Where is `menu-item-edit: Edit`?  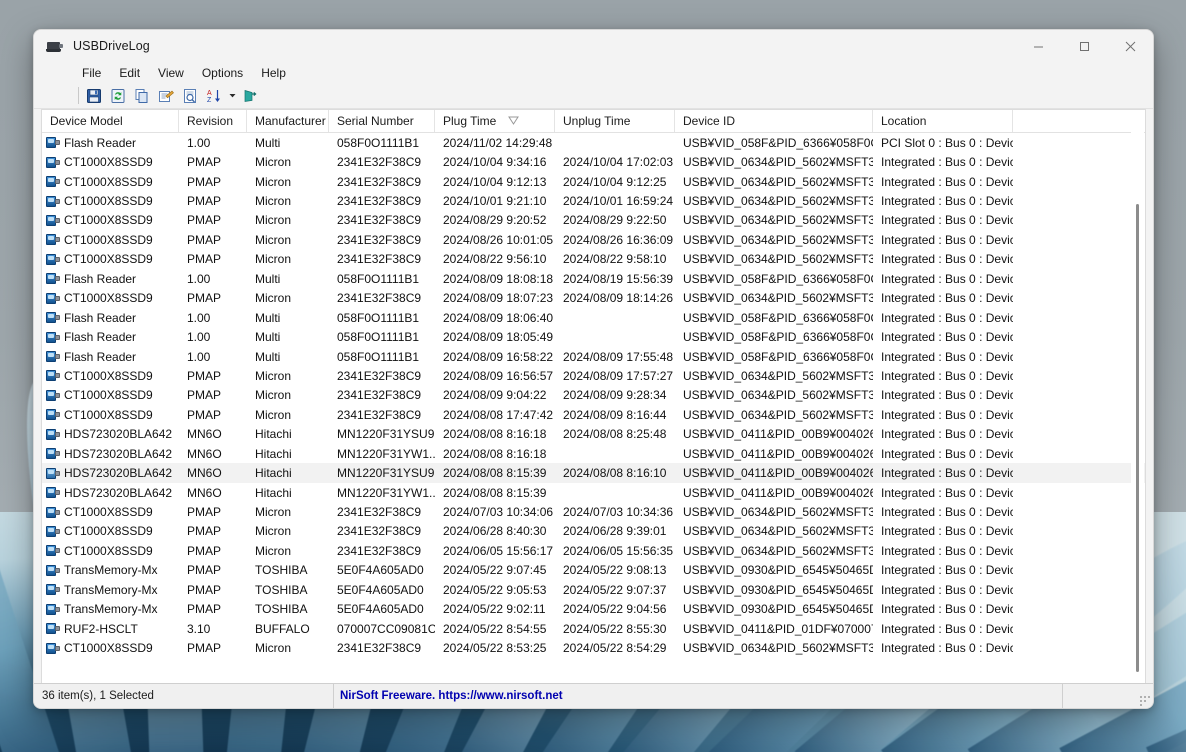
menu-item-edit: Edit is located at coordinates (129, 73).